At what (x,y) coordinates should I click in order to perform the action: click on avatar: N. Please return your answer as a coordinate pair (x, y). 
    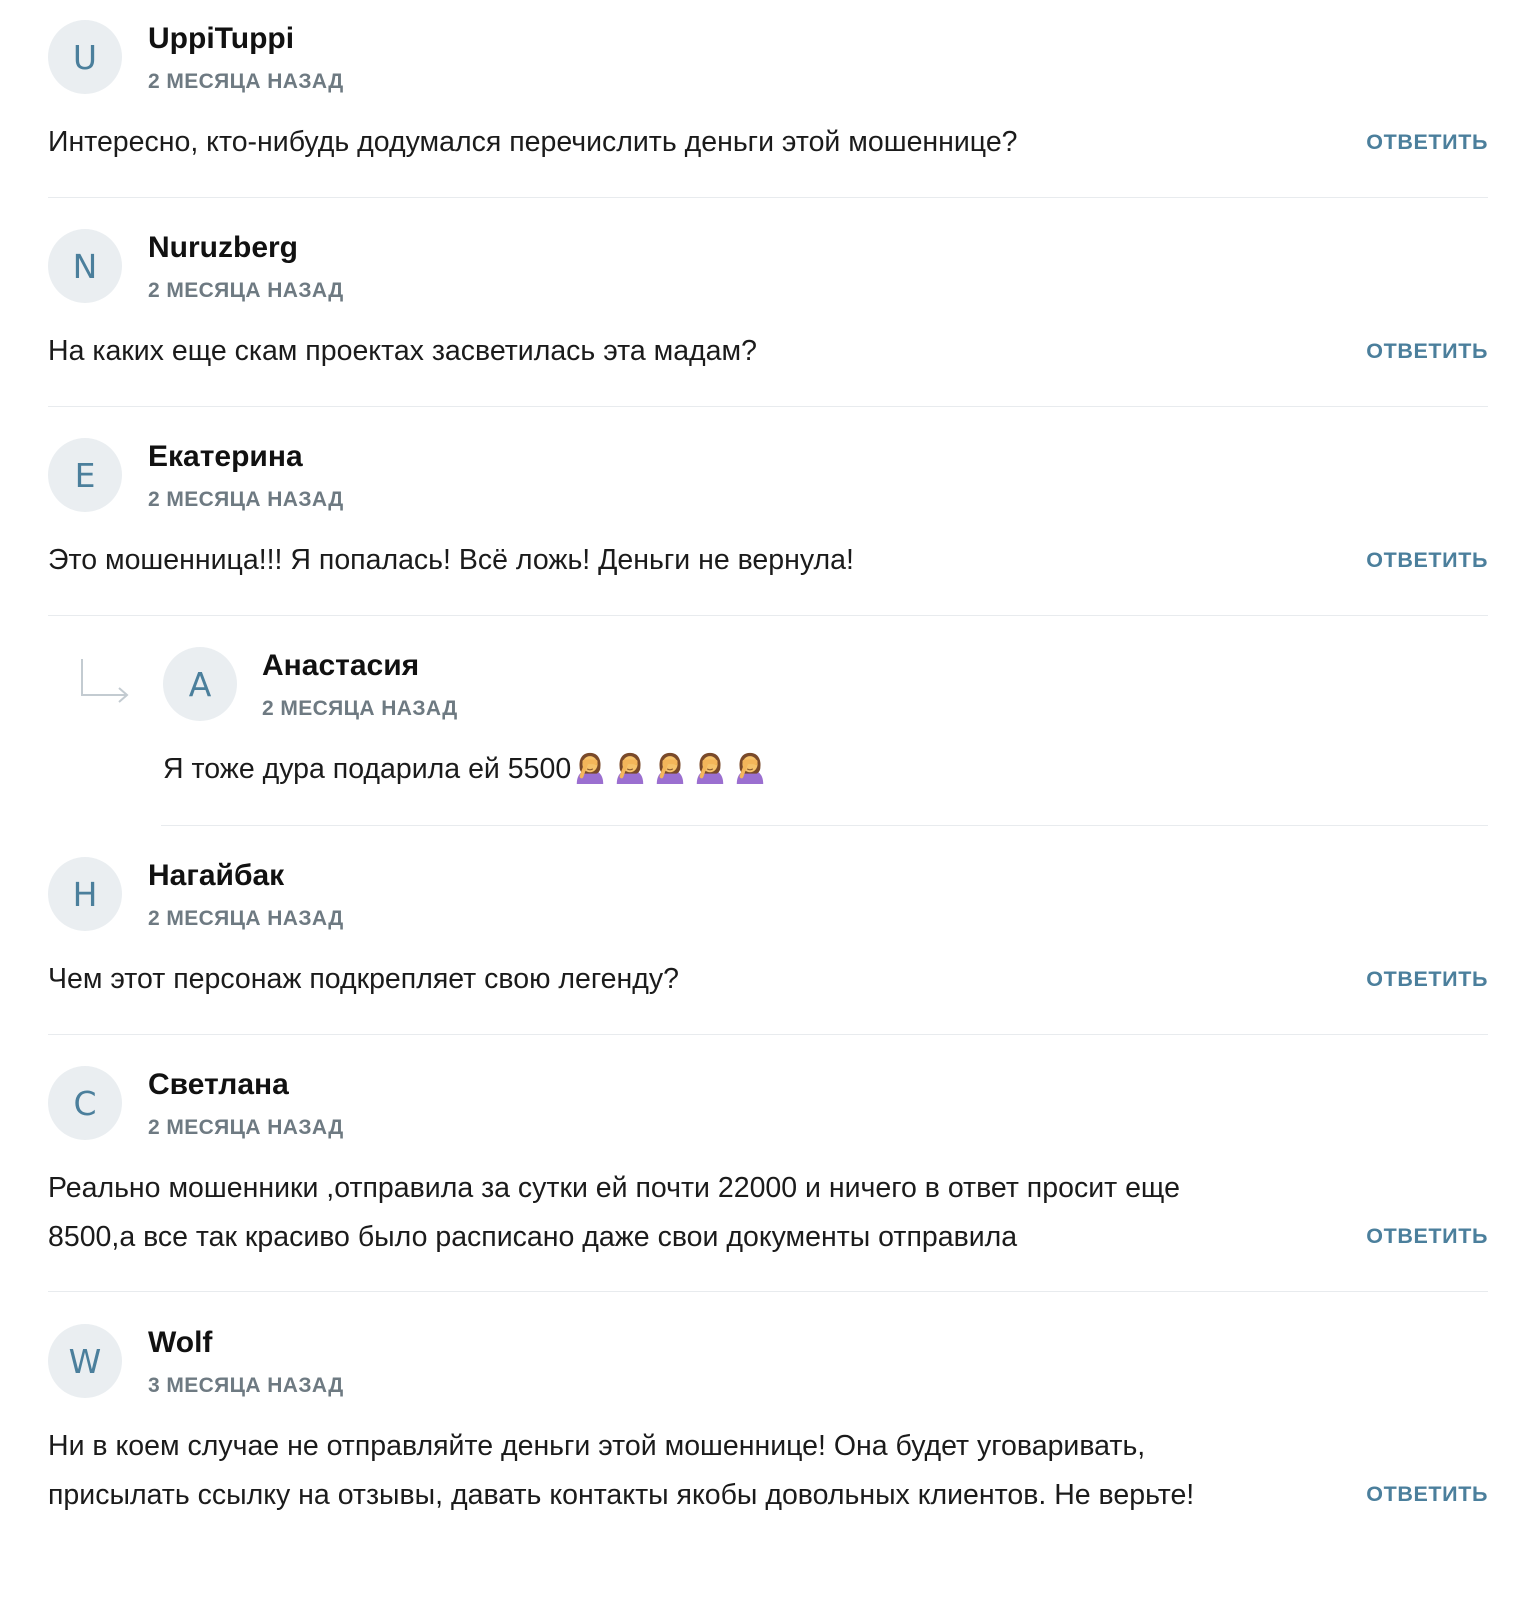
    Looking at the image, I should click on (85, 266).